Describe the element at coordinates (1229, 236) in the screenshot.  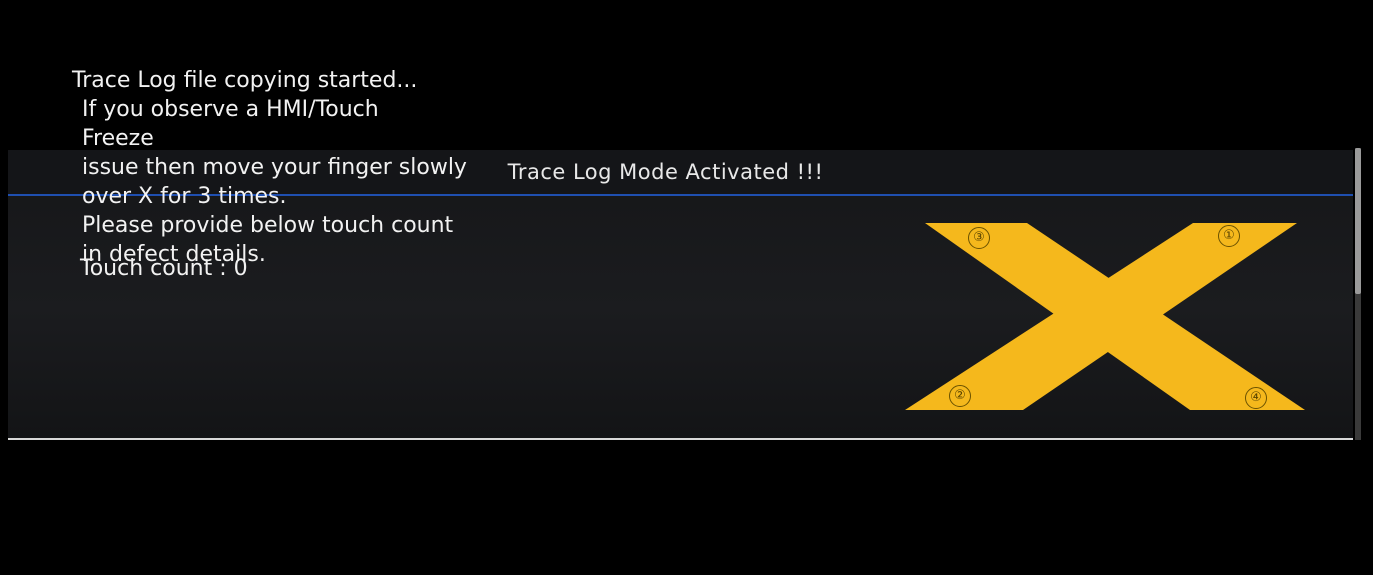
I see `marker-1-icon: ①` at that location.